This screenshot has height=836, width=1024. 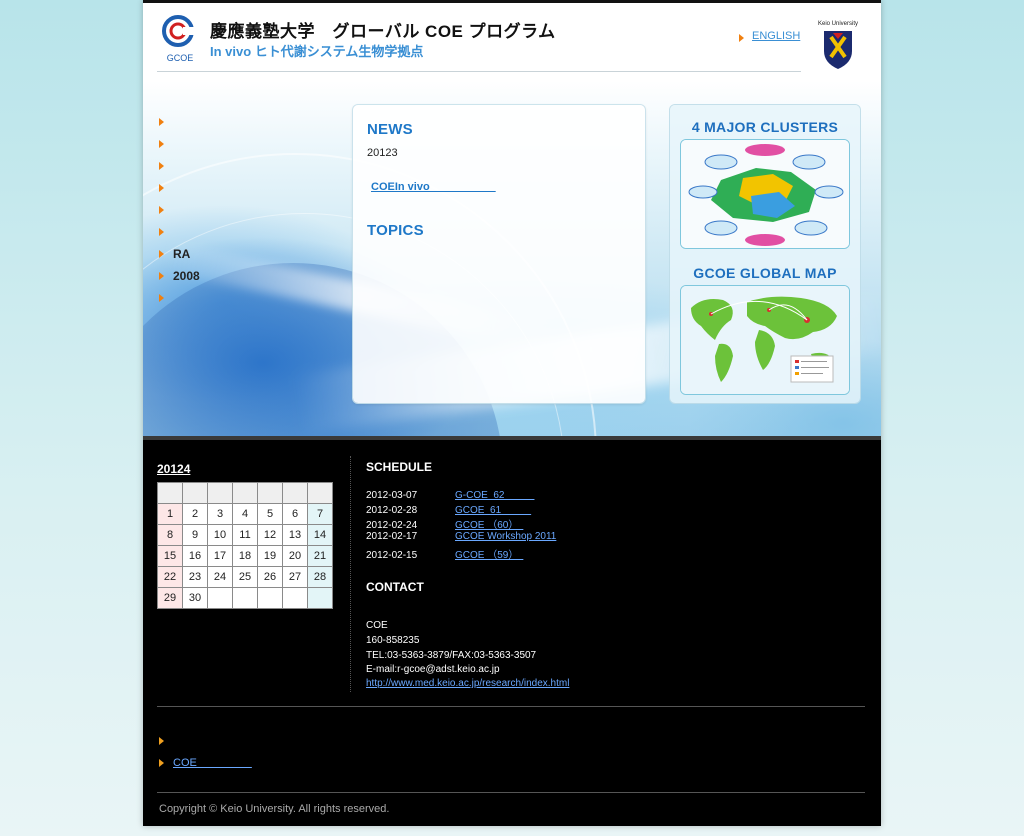 What do you see at coordinates (220, 577) in the screenshot?
I see `calendar-day: 24` at bounding box center [220, 577].